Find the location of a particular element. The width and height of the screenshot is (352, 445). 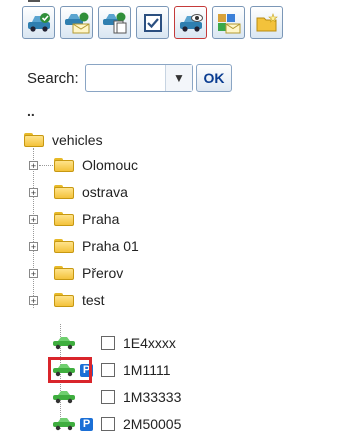

tree-root: vehicles is located at coordinates (63, 140).